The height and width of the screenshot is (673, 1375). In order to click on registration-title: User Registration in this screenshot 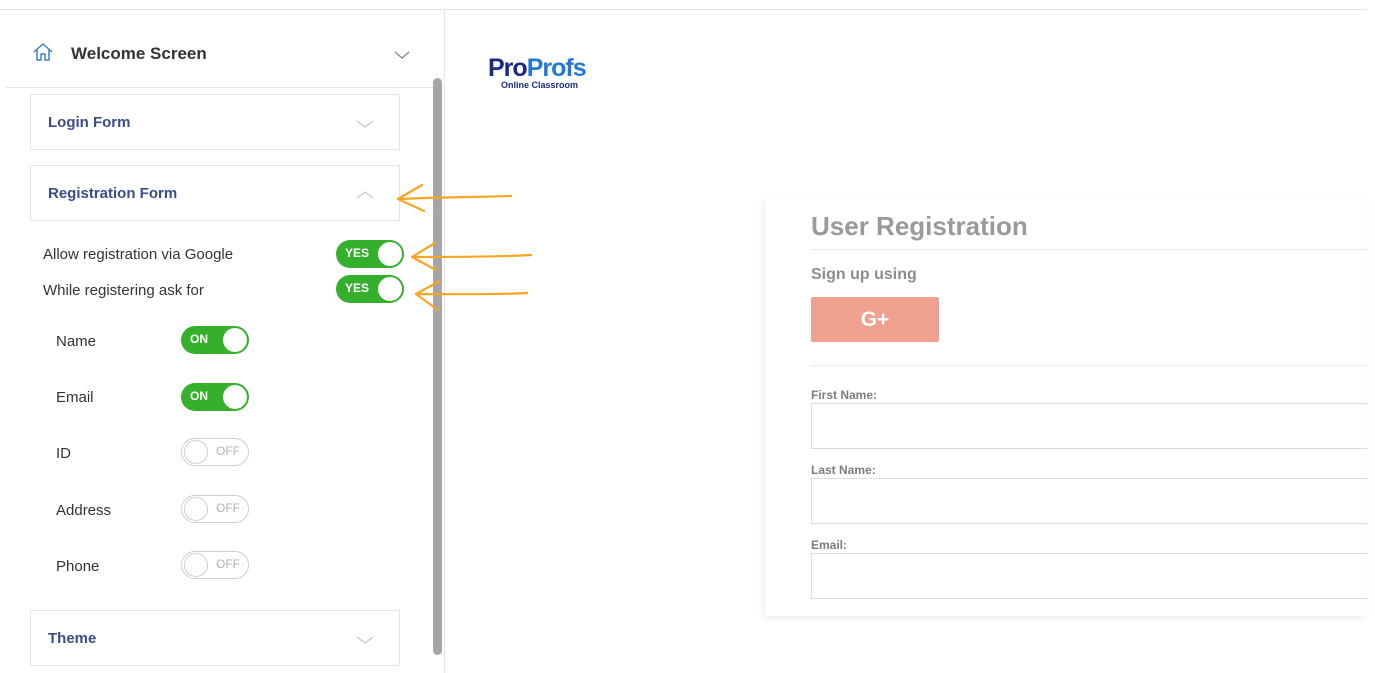, I will do `click(919, 226)`.